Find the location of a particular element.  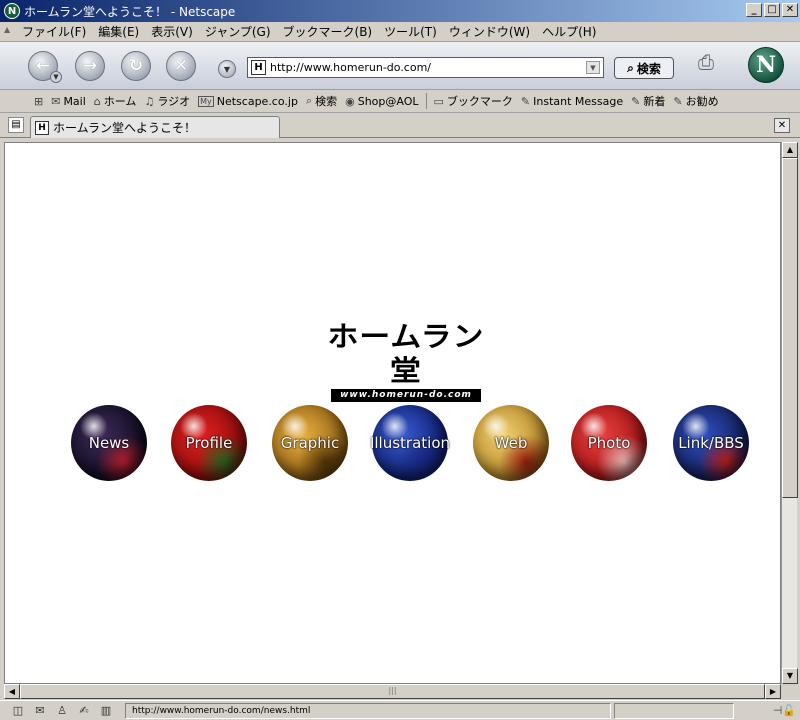

menu-view: 表示(V) is located at coordinates (172, 31).